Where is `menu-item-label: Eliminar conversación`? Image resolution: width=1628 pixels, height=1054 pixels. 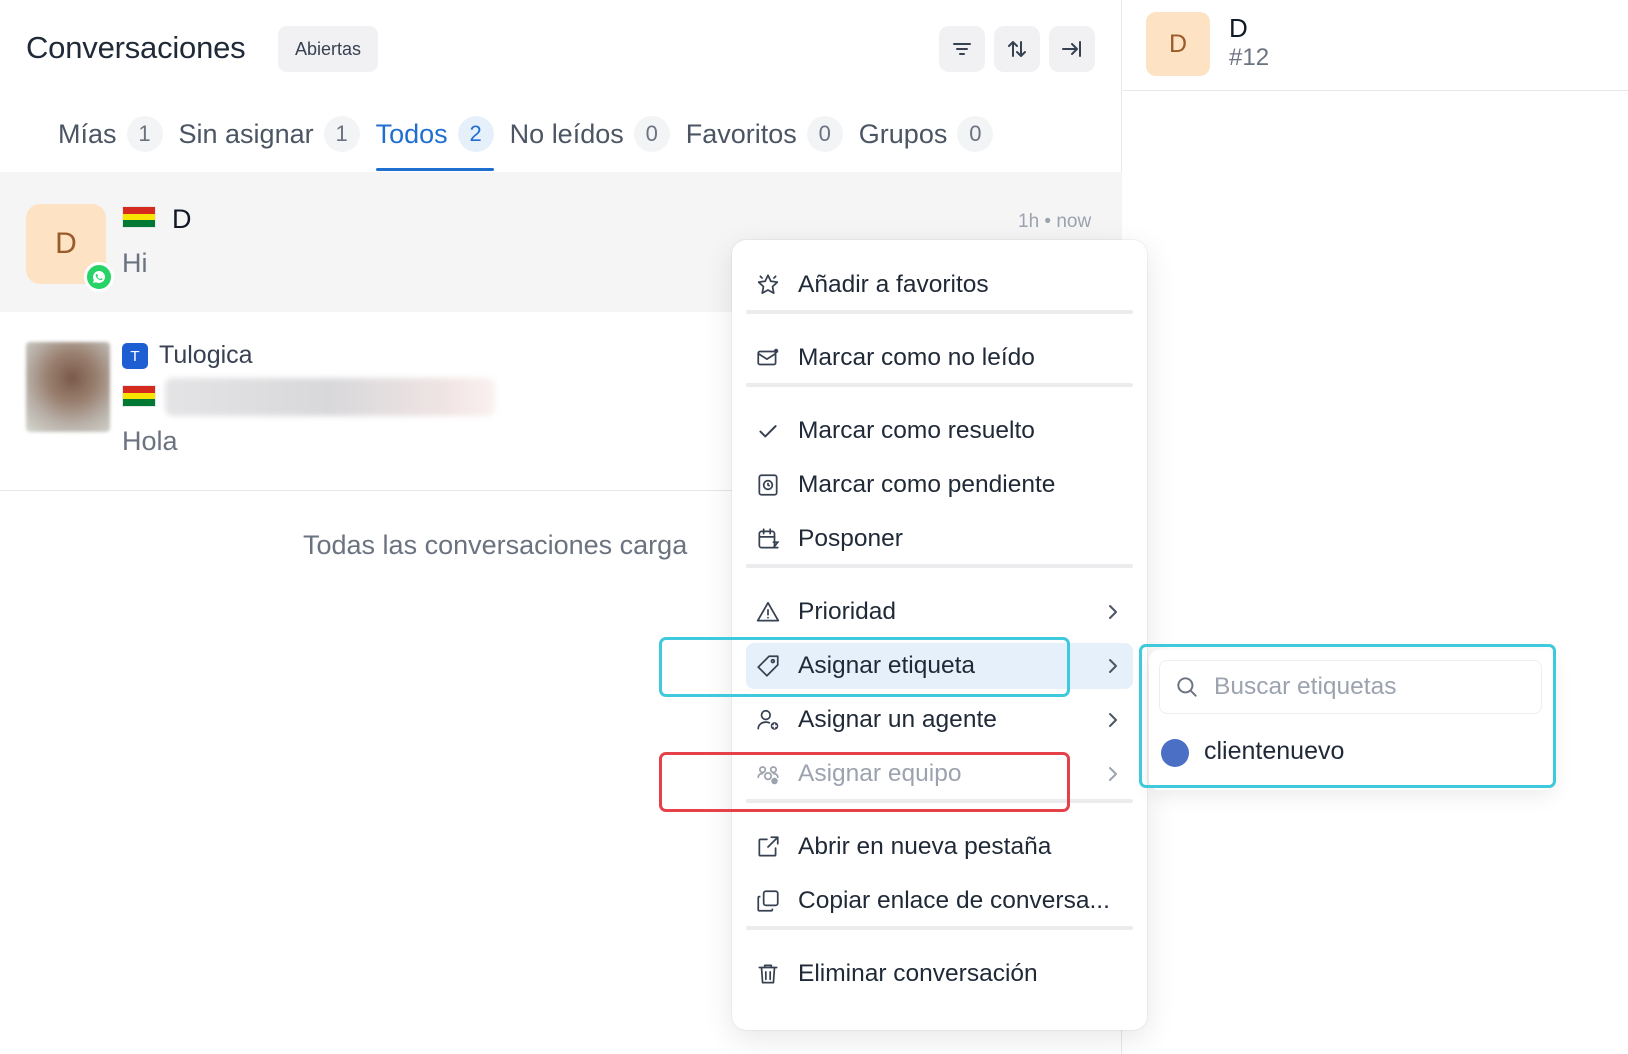
menu-item-label: Eliminar conversación is located at coordinates (918, 973).